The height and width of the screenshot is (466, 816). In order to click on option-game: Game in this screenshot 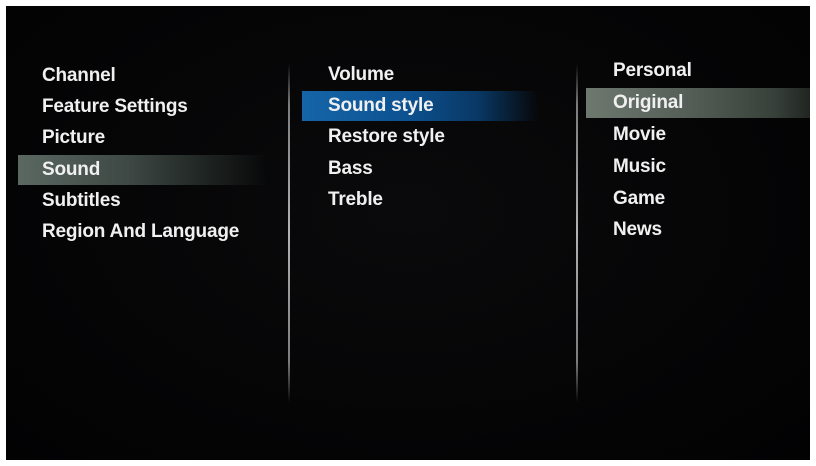, I will do `click(639, 199)`.